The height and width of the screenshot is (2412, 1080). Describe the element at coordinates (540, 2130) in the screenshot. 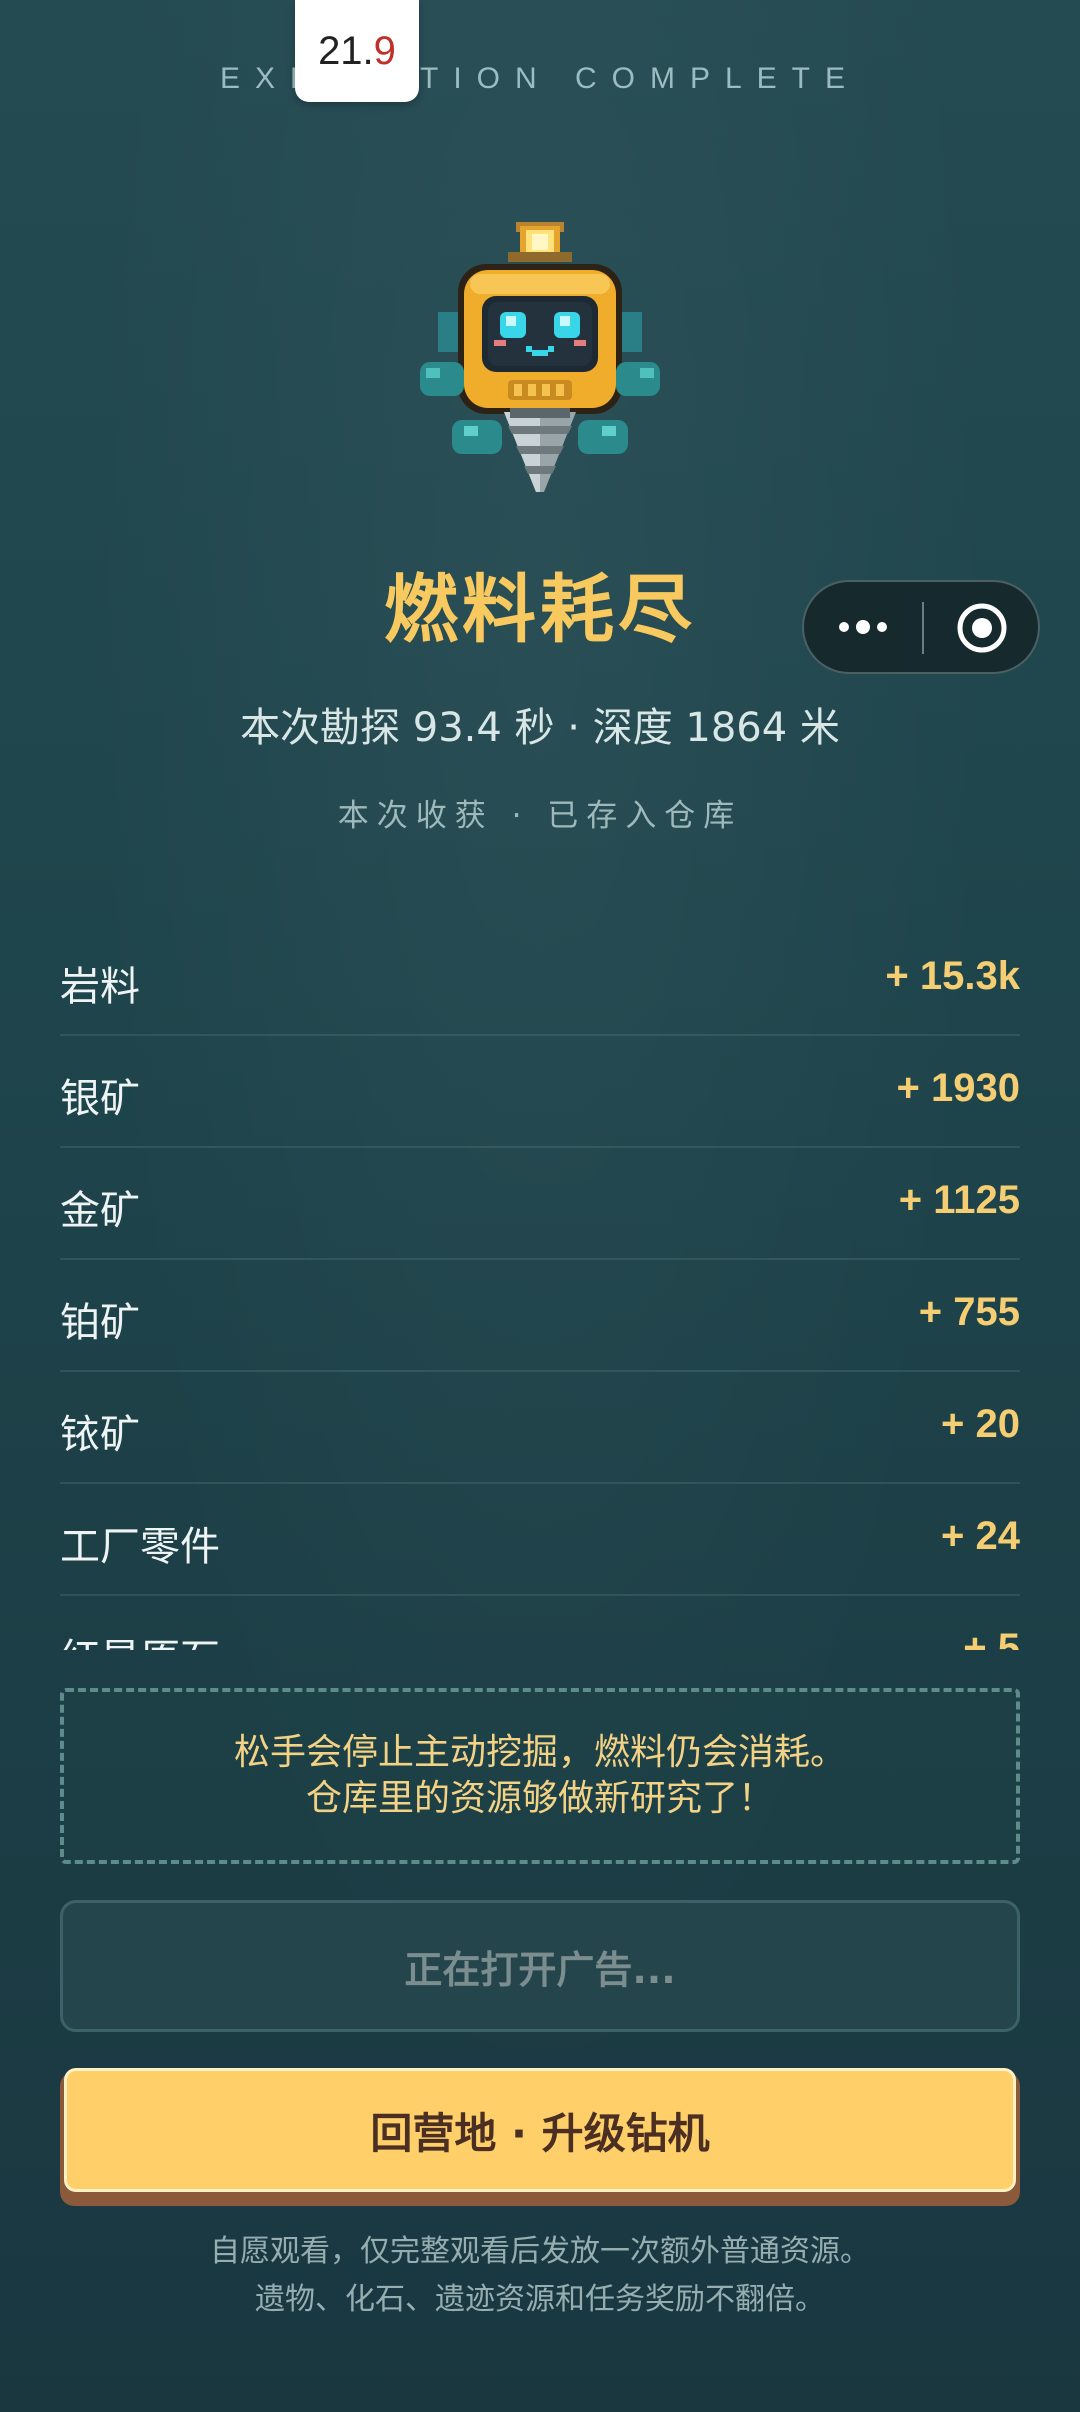

I see `return-camp-button: 回营地 · 升级钻机` at that location.